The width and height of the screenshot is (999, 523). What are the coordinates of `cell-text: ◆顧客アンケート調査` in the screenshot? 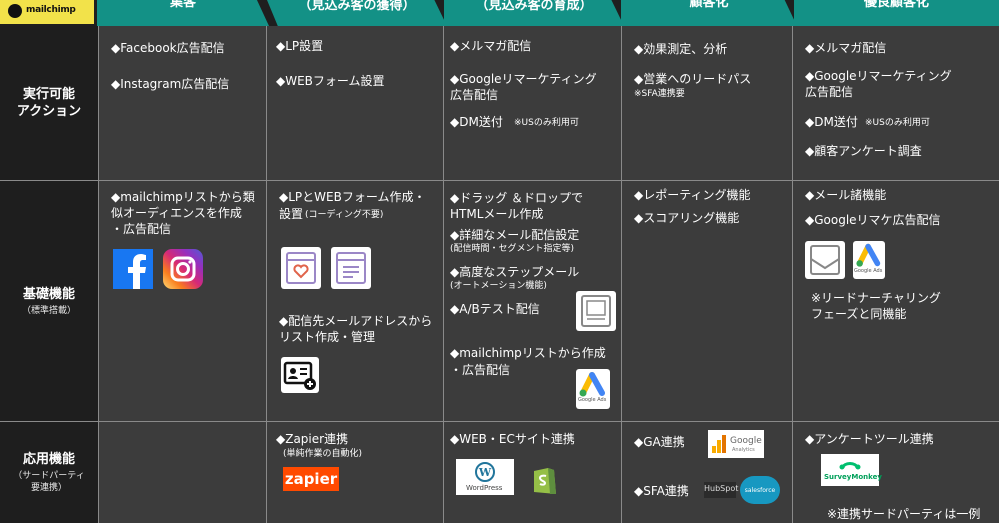 It's located at (863, 151).